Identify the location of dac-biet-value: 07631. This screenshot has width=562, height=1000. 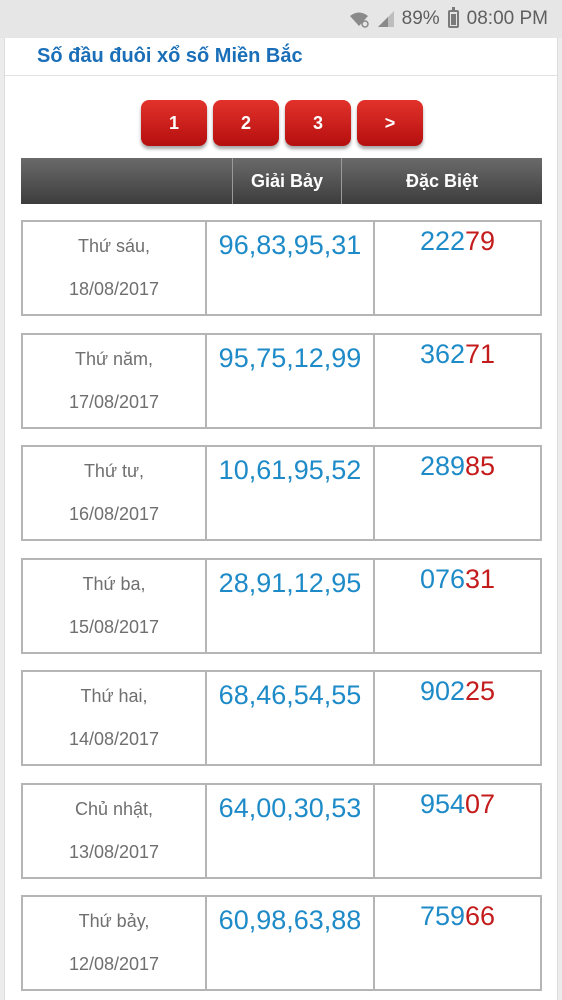
(457, 606).